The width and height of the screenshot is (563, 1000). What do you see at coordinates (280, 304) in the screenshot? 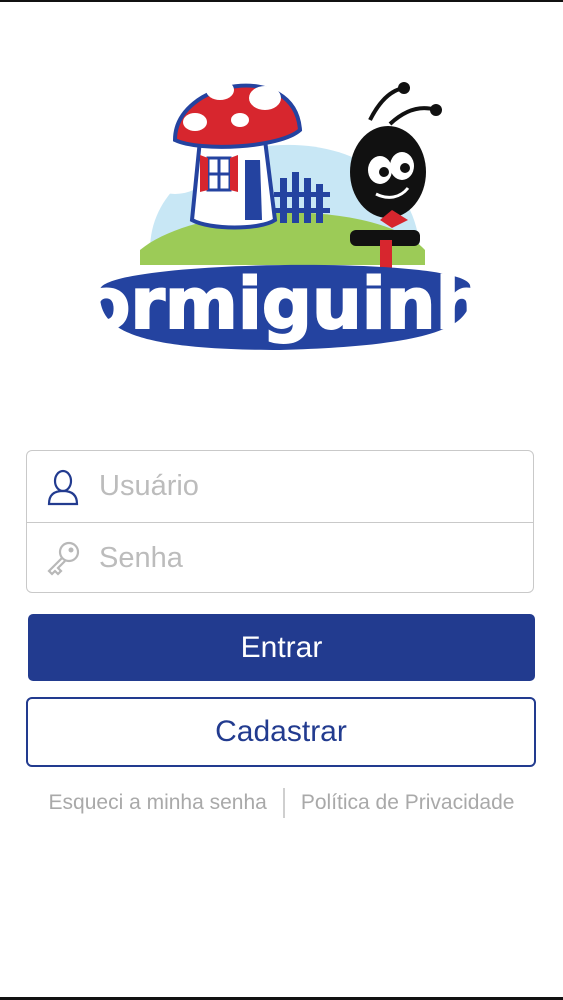
I see `svg-text: Formiguinha` at bounding box center [280, 304].